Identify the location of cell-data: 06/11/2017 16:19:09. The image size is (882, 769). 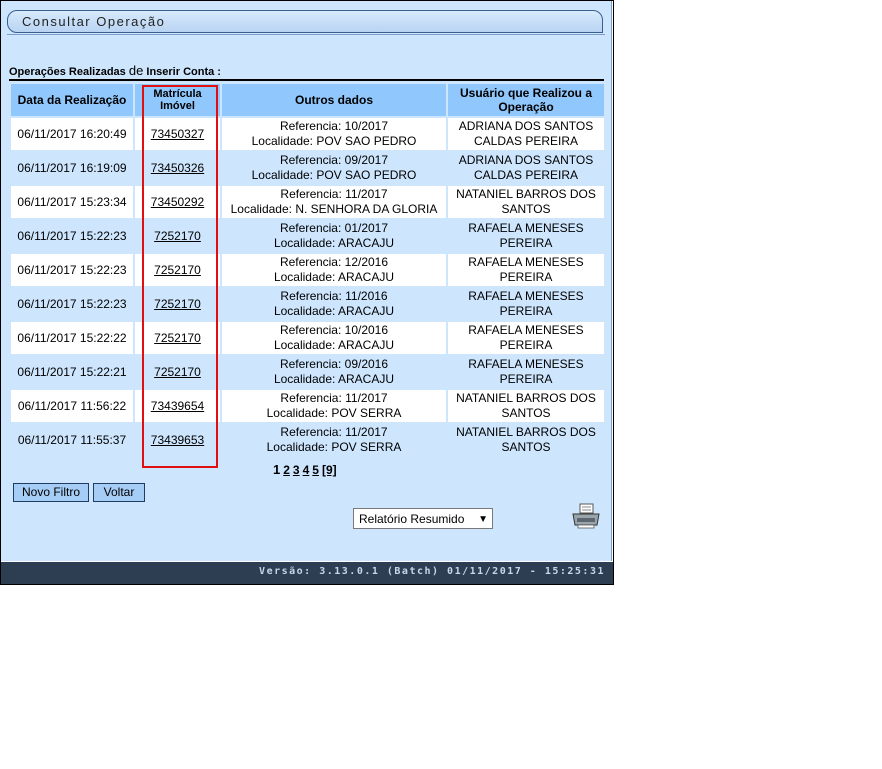
(72, 168).